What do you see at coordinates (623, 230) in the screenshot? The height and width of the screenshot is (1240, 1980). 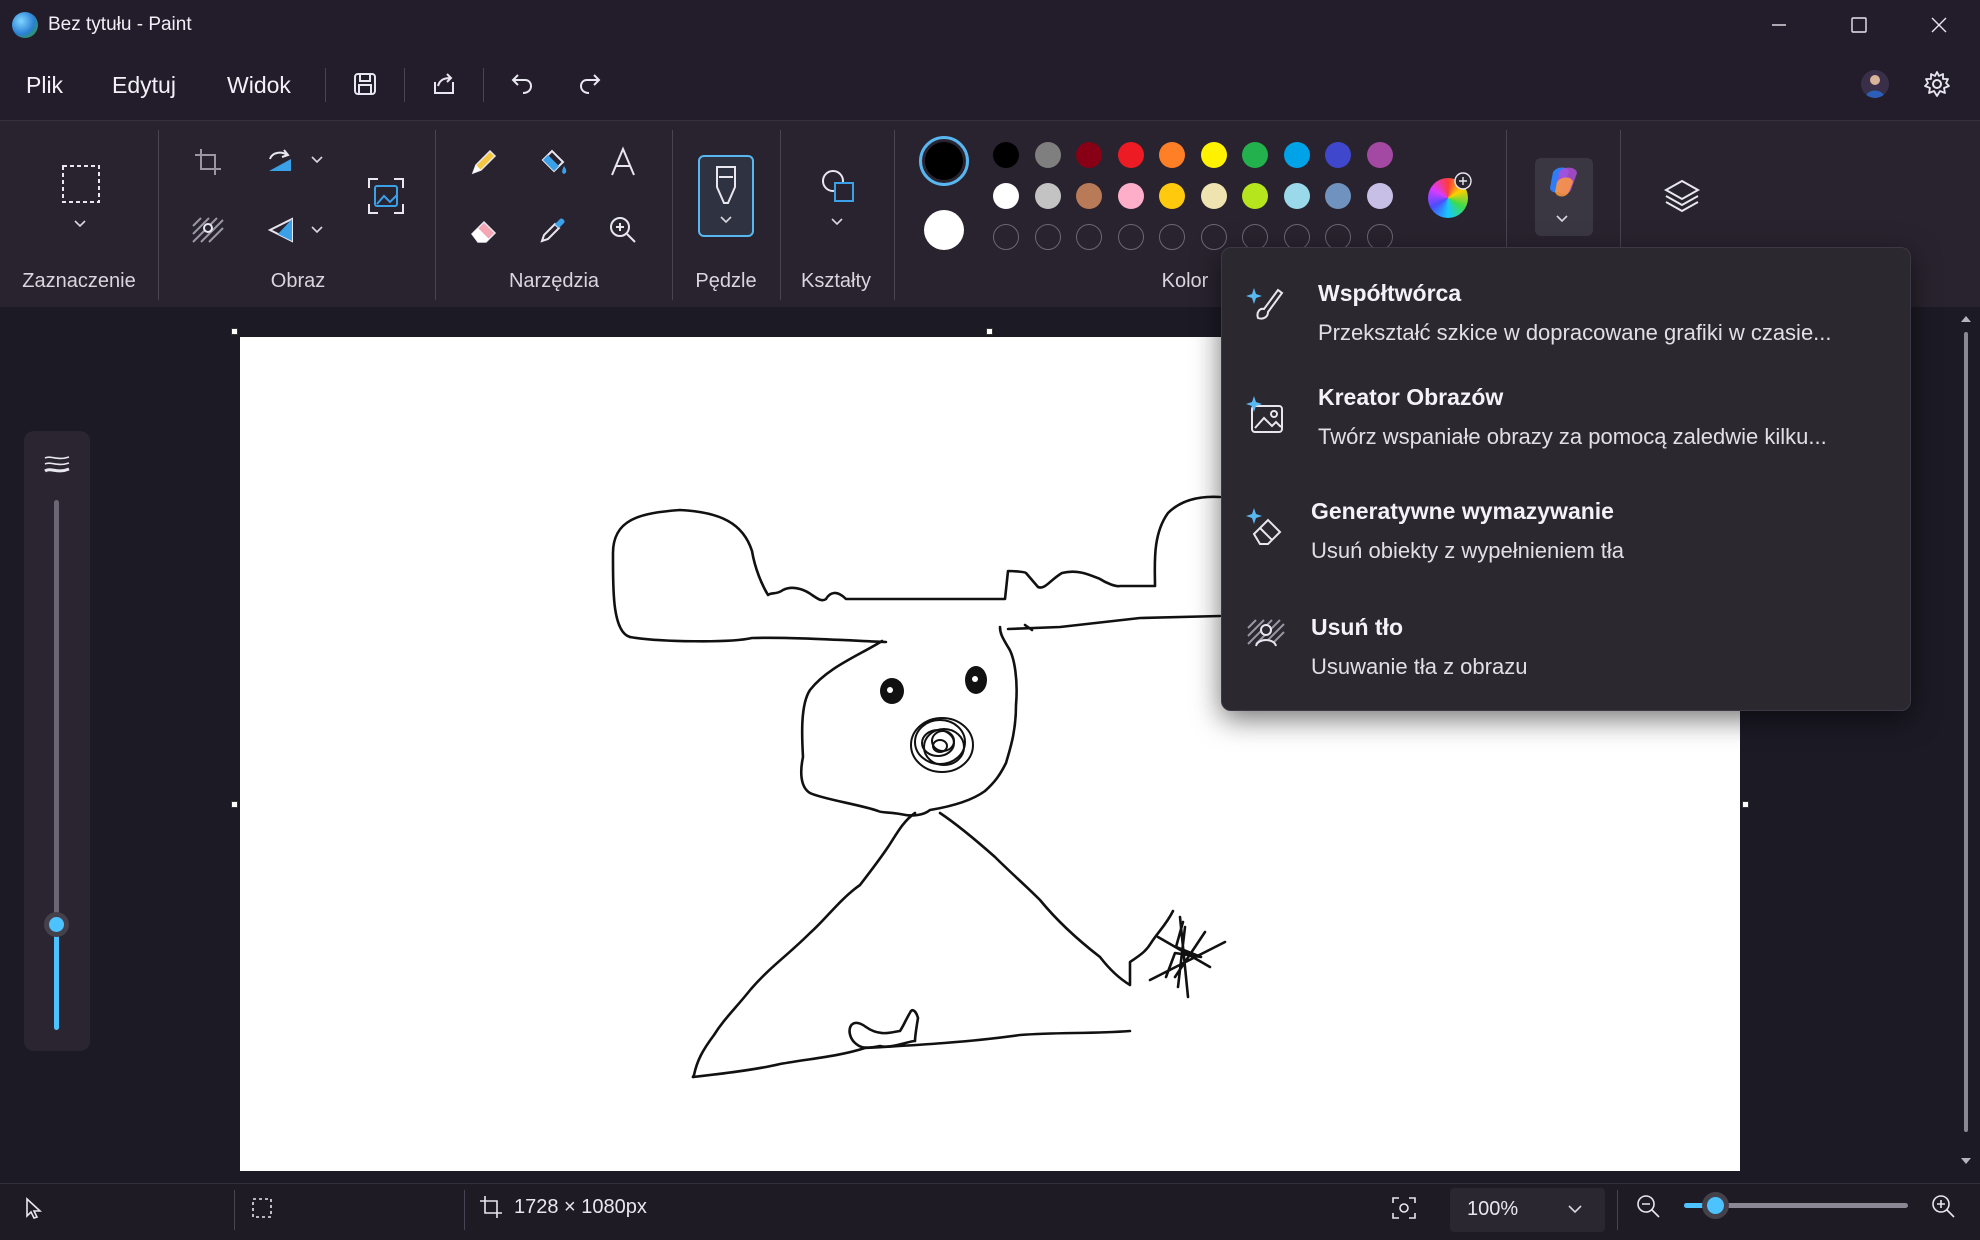 I see `magnifier-button` at bounding box center [623, 230].